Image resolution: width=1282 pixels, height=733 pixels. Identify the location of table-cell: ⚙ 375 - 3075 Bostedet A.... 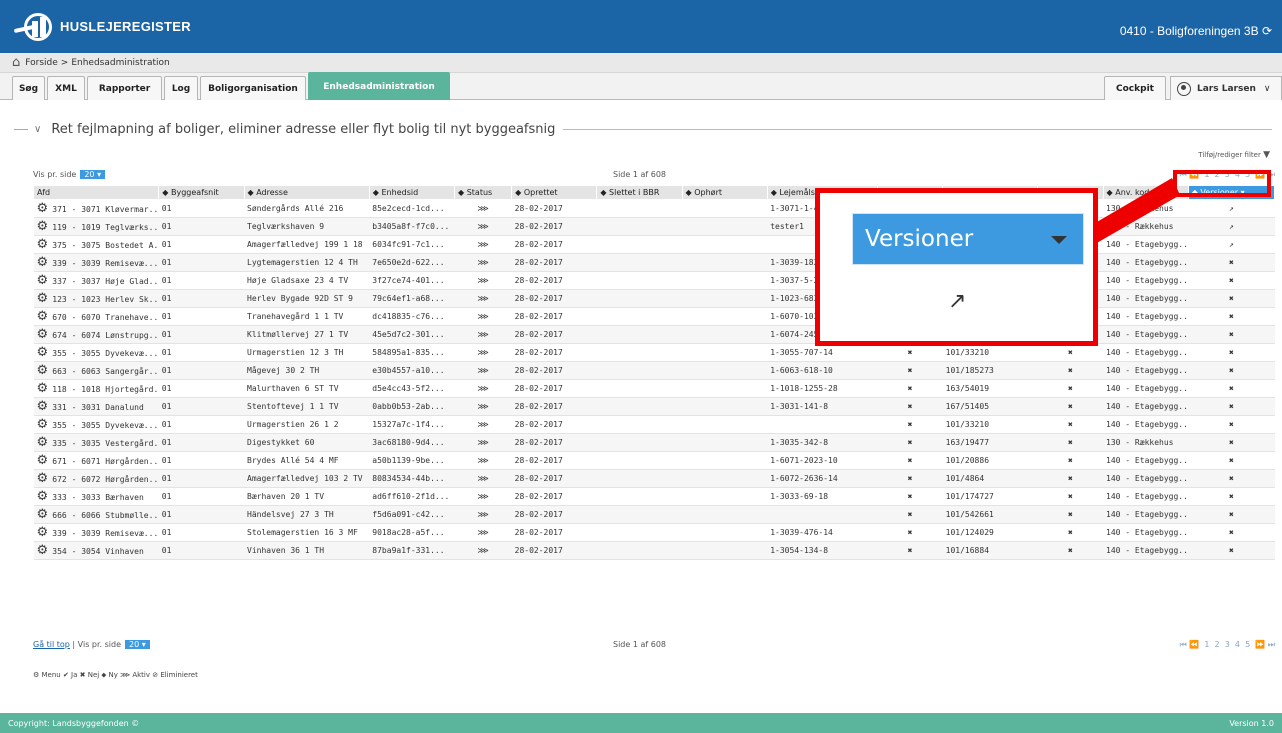
(96, 244).